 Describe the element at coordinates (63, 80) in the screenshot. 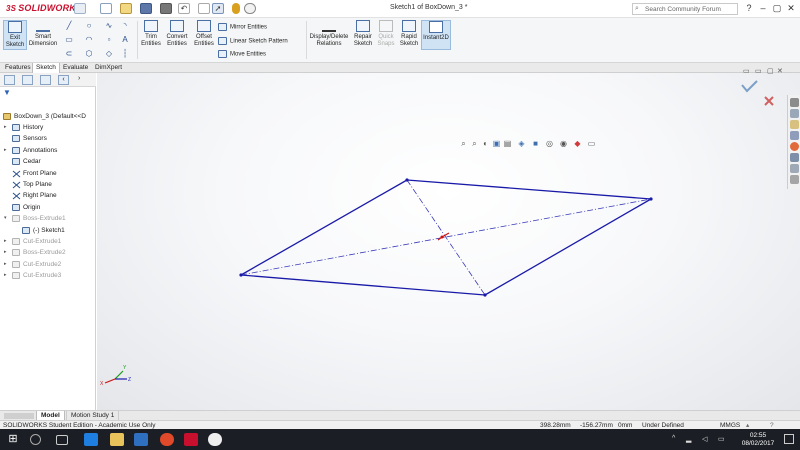

I see `dimxpert-manager-tab-icon: ‹` at that location.